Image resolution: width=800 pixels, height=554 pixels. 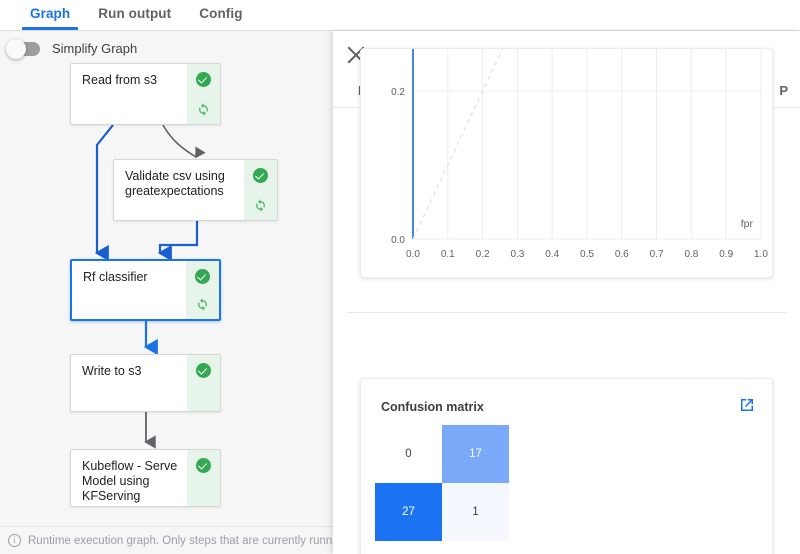 What do you see at coordinates (517, 254) in the screenshot?
I see `svg-text: 0.3` at bounding box center [517, 254].